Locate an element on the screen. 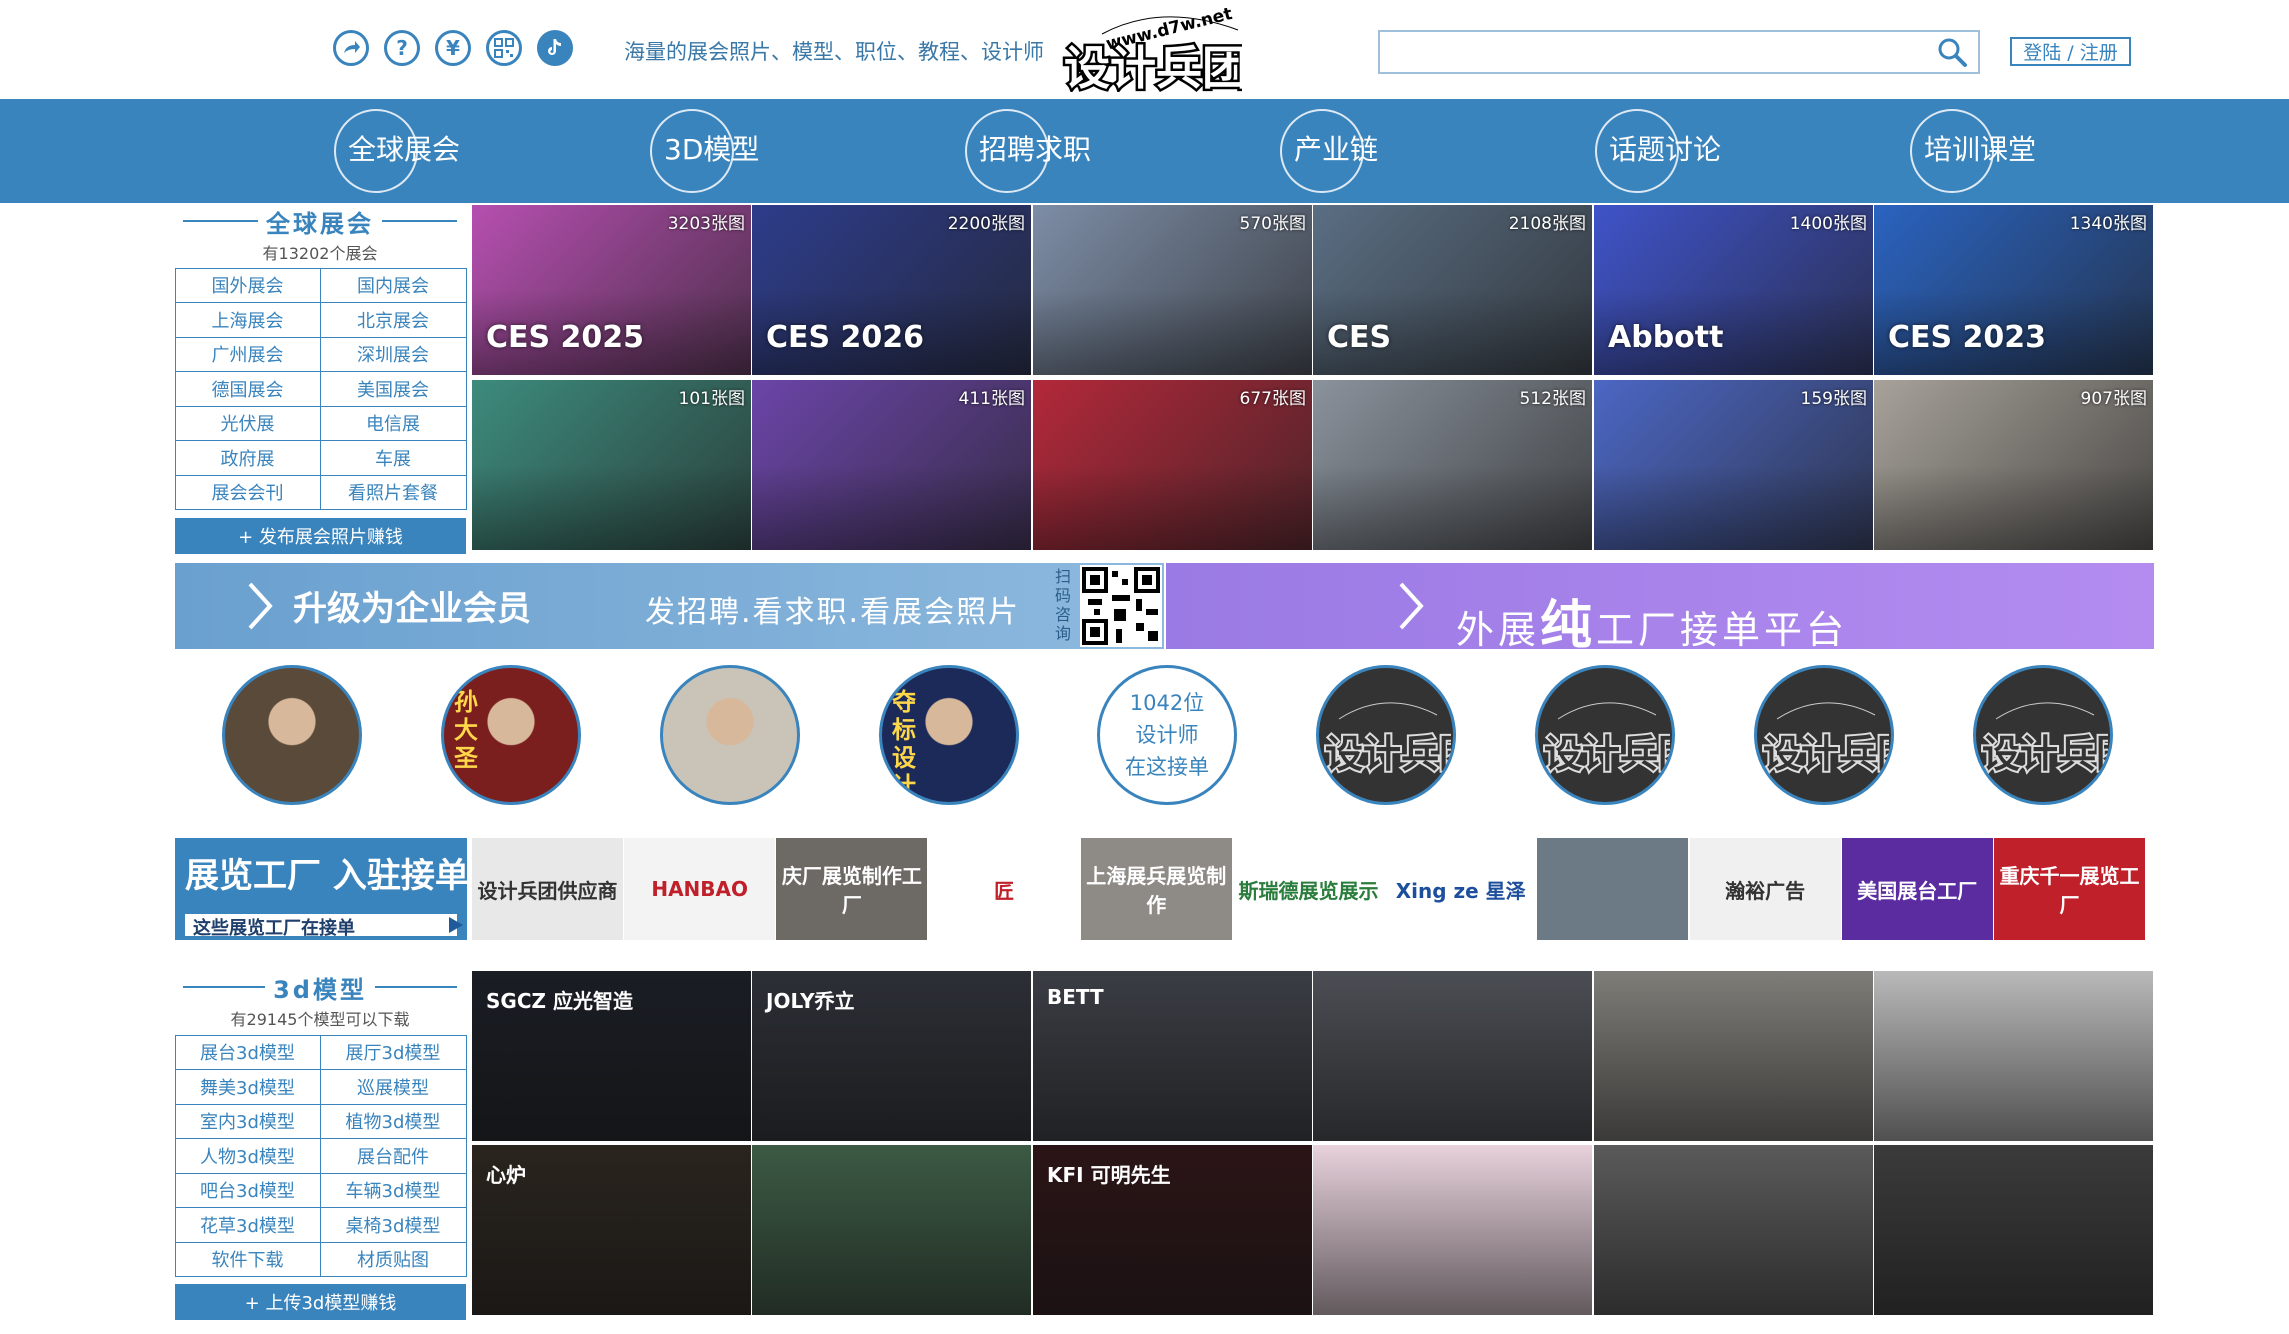 This screenshot has width=2289, height=1334. models-link: 展台3d模型 is located at coordinates (247, 1052).